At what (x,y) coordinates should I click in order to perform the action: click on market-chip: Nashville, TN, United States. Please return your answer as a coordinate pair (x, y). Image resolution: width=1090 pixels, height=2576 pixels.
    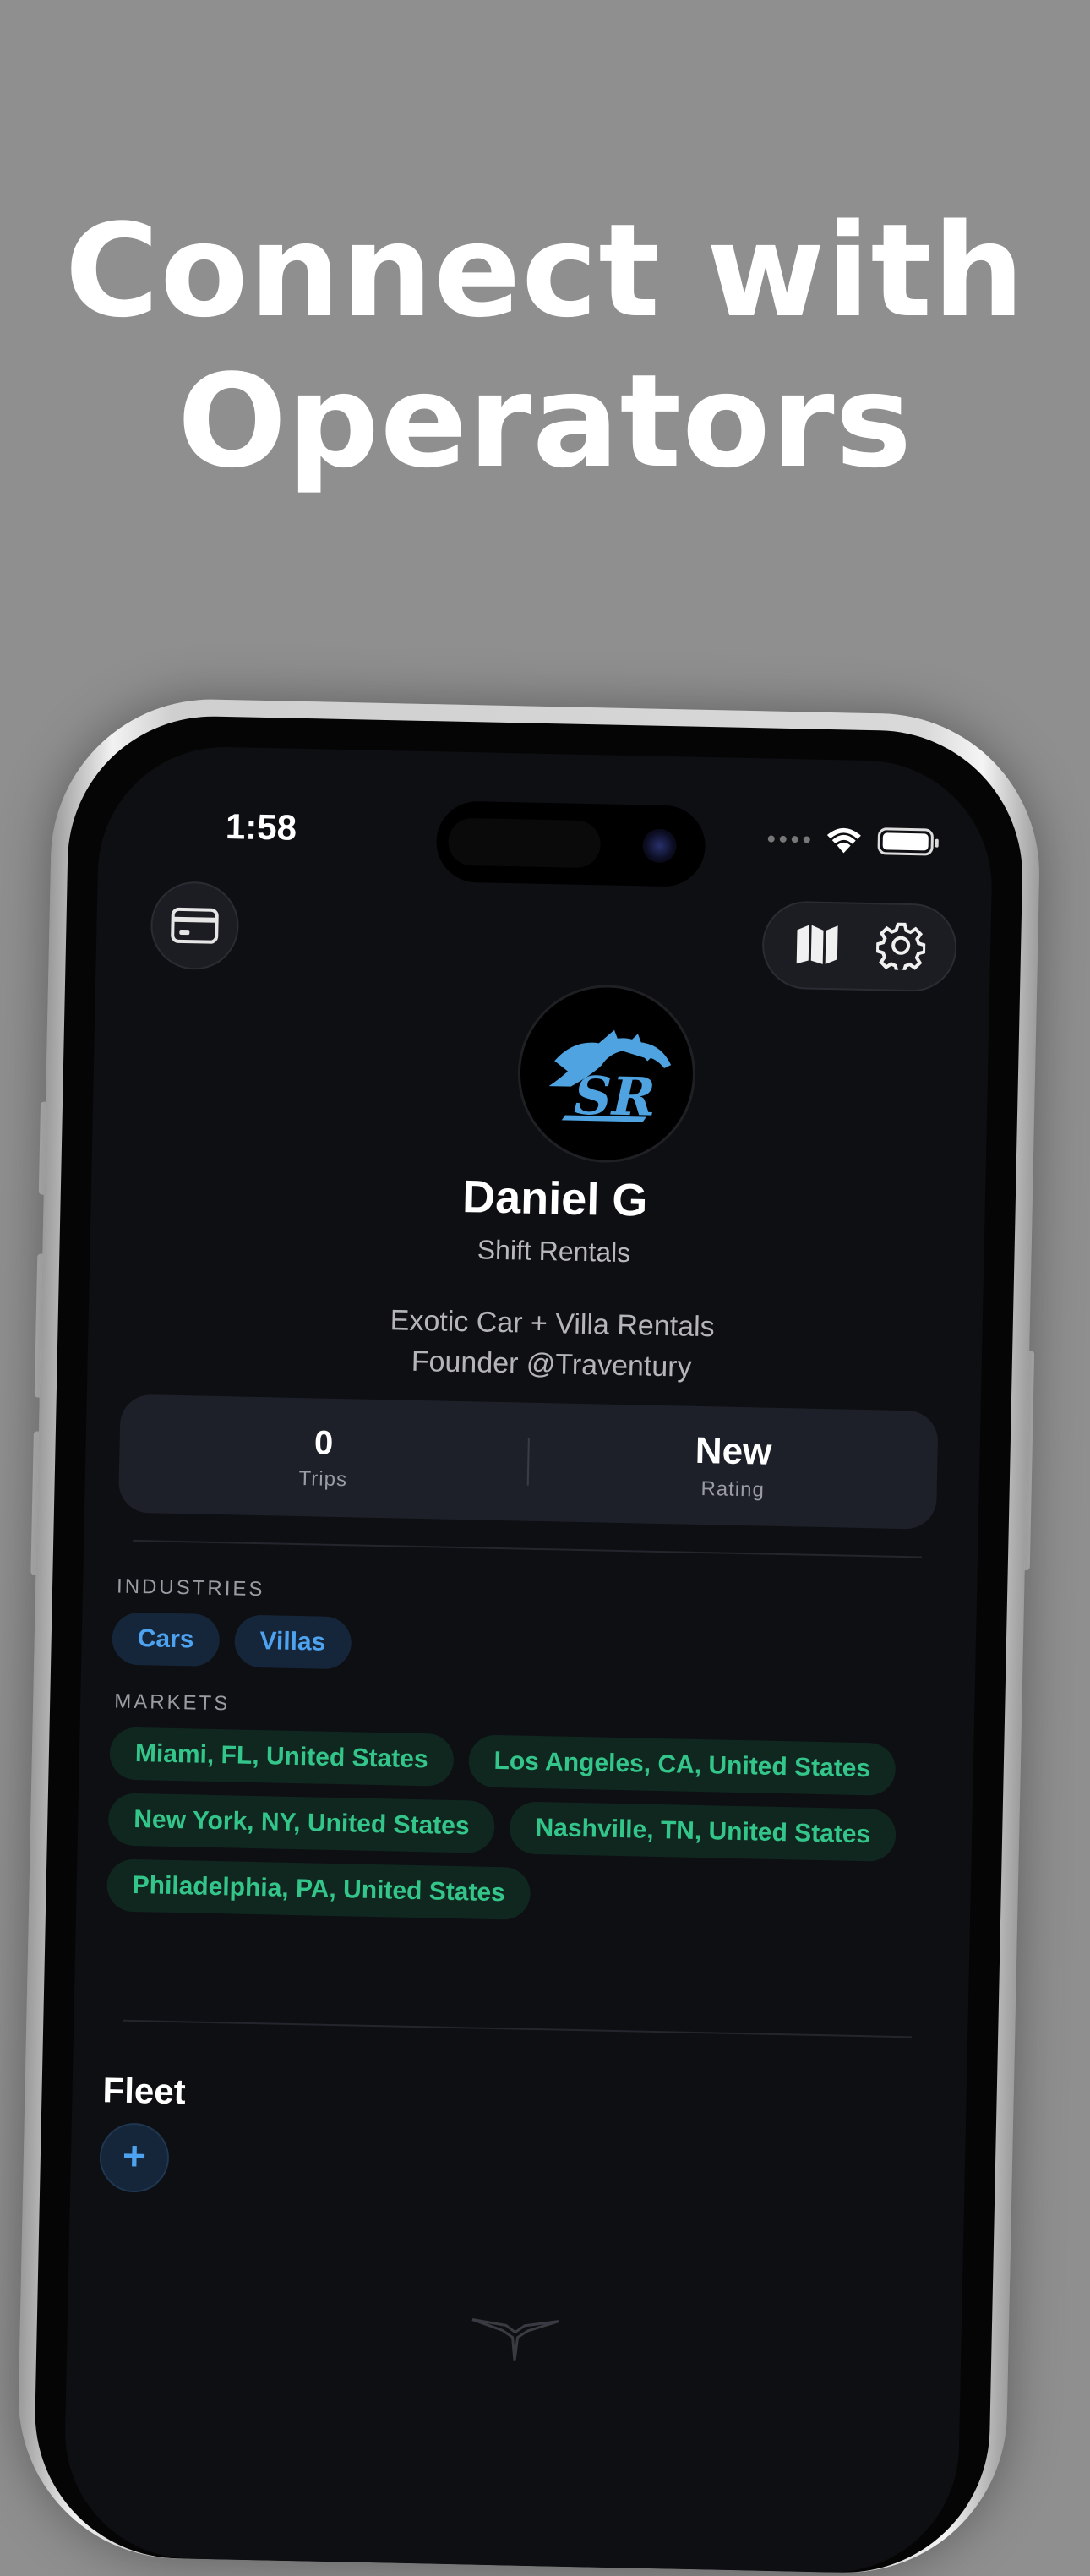
    Looking at the image, I should click on (703, 1831).